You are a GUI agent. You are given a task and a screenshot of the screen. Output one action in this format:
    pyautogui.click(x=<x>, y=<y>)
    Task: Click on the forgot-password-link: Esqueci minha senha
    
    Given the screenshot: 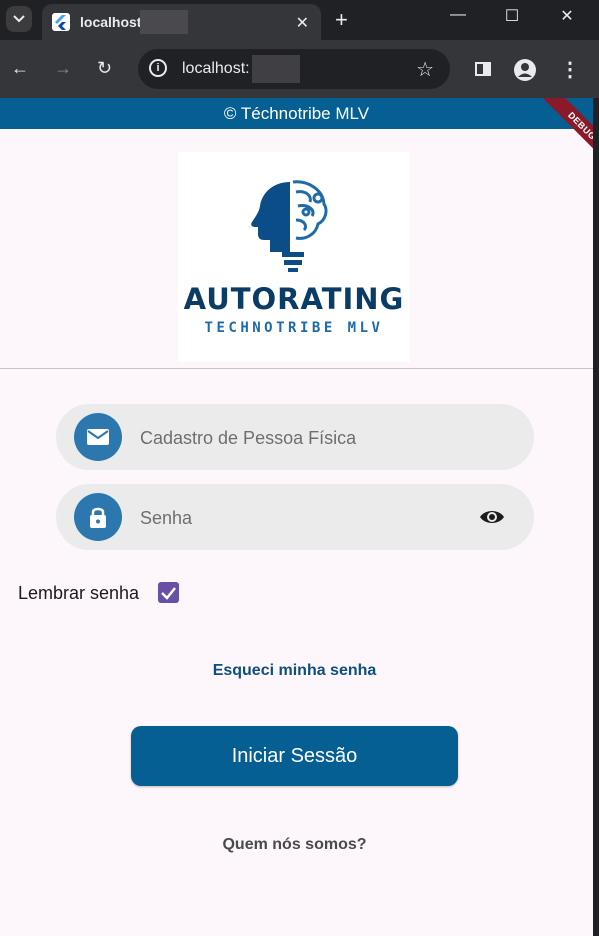 What is the action you would take?
    pyautogui.click(x=294, y=671)
    